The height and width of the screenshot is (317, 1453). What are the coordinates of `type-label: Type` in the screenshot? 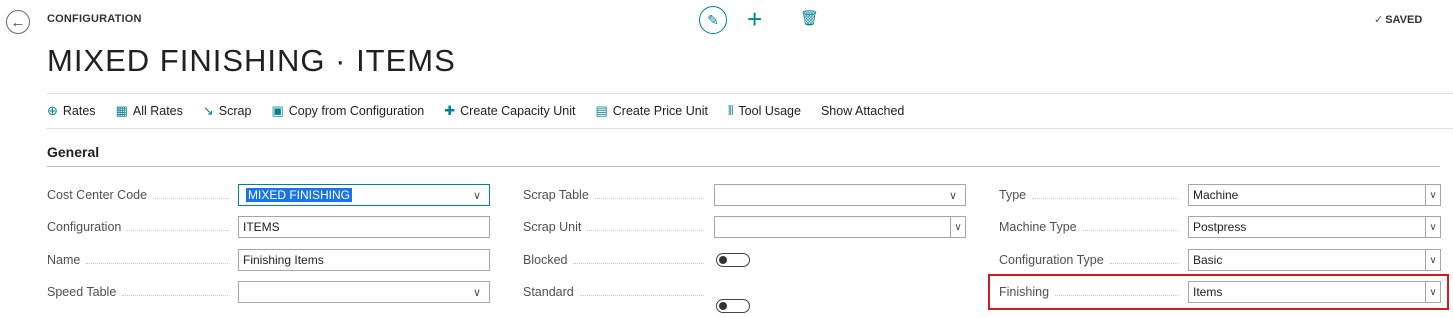 It's located at (1093, 195).